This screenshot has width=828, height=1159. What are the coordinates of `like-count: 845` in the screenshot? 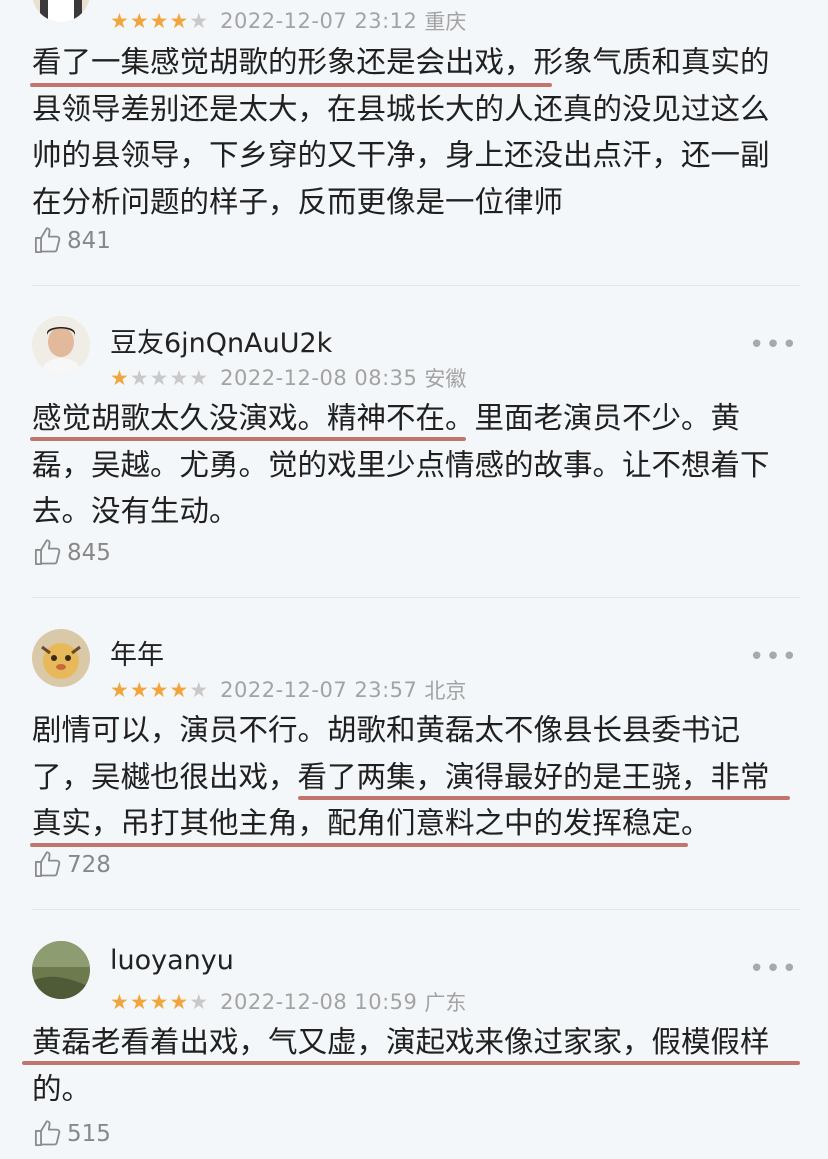 It's located at (89, 552).